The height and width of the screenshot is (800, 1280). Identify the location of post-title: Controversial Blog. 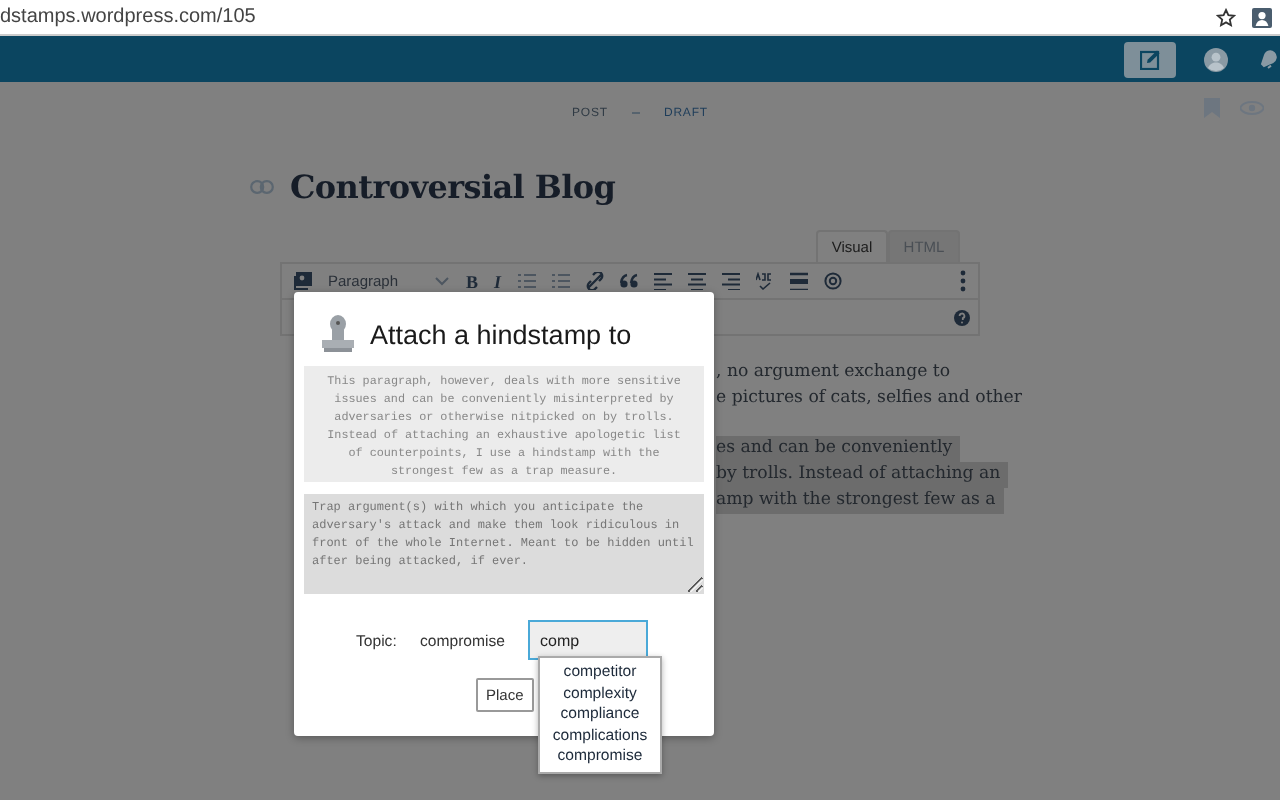
(453, 186).